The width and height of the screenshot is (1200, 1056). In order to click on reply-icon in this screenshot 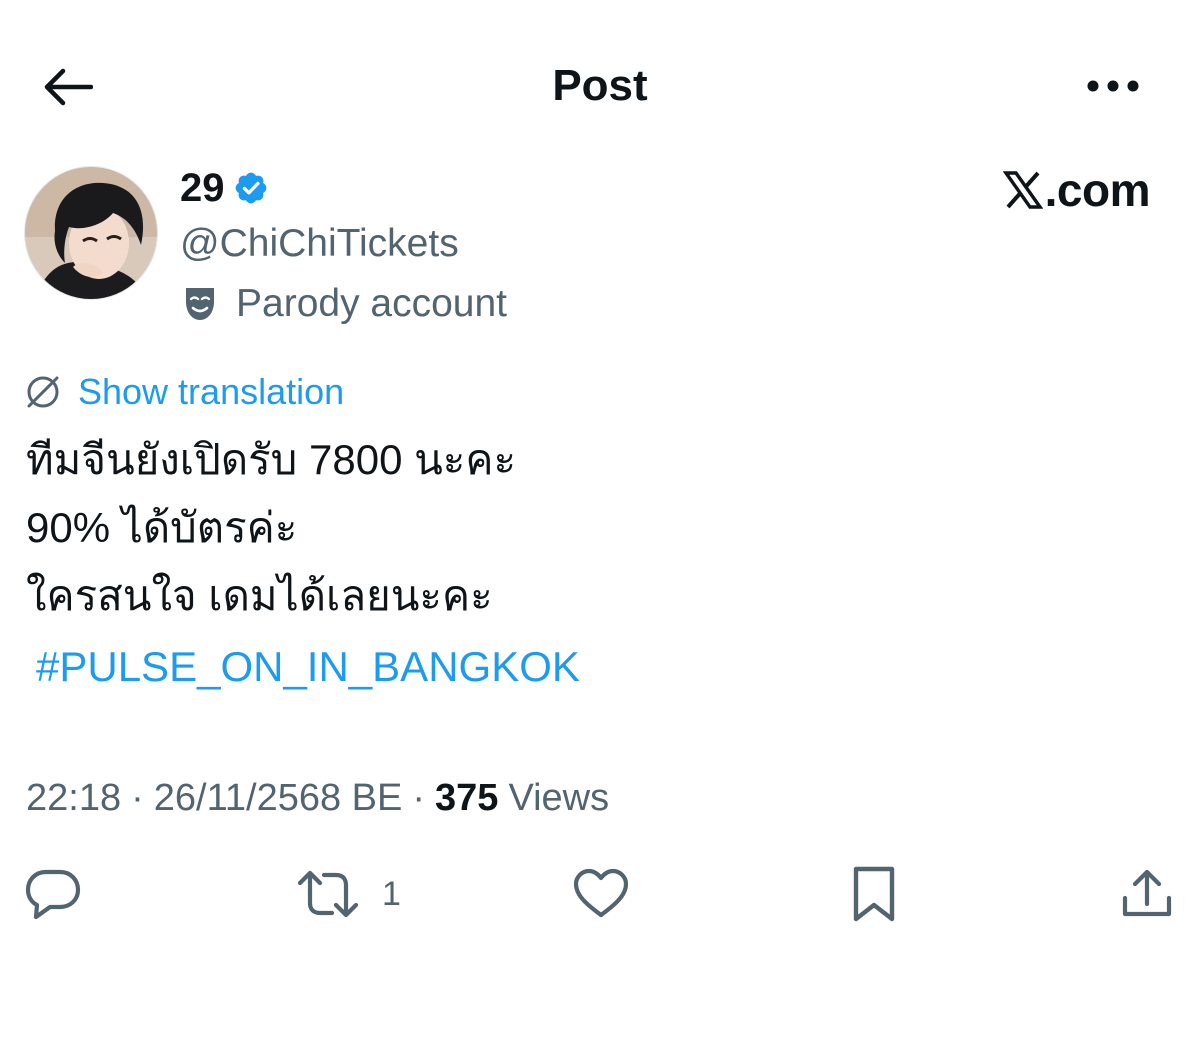, I will do `click(53, 894)`.